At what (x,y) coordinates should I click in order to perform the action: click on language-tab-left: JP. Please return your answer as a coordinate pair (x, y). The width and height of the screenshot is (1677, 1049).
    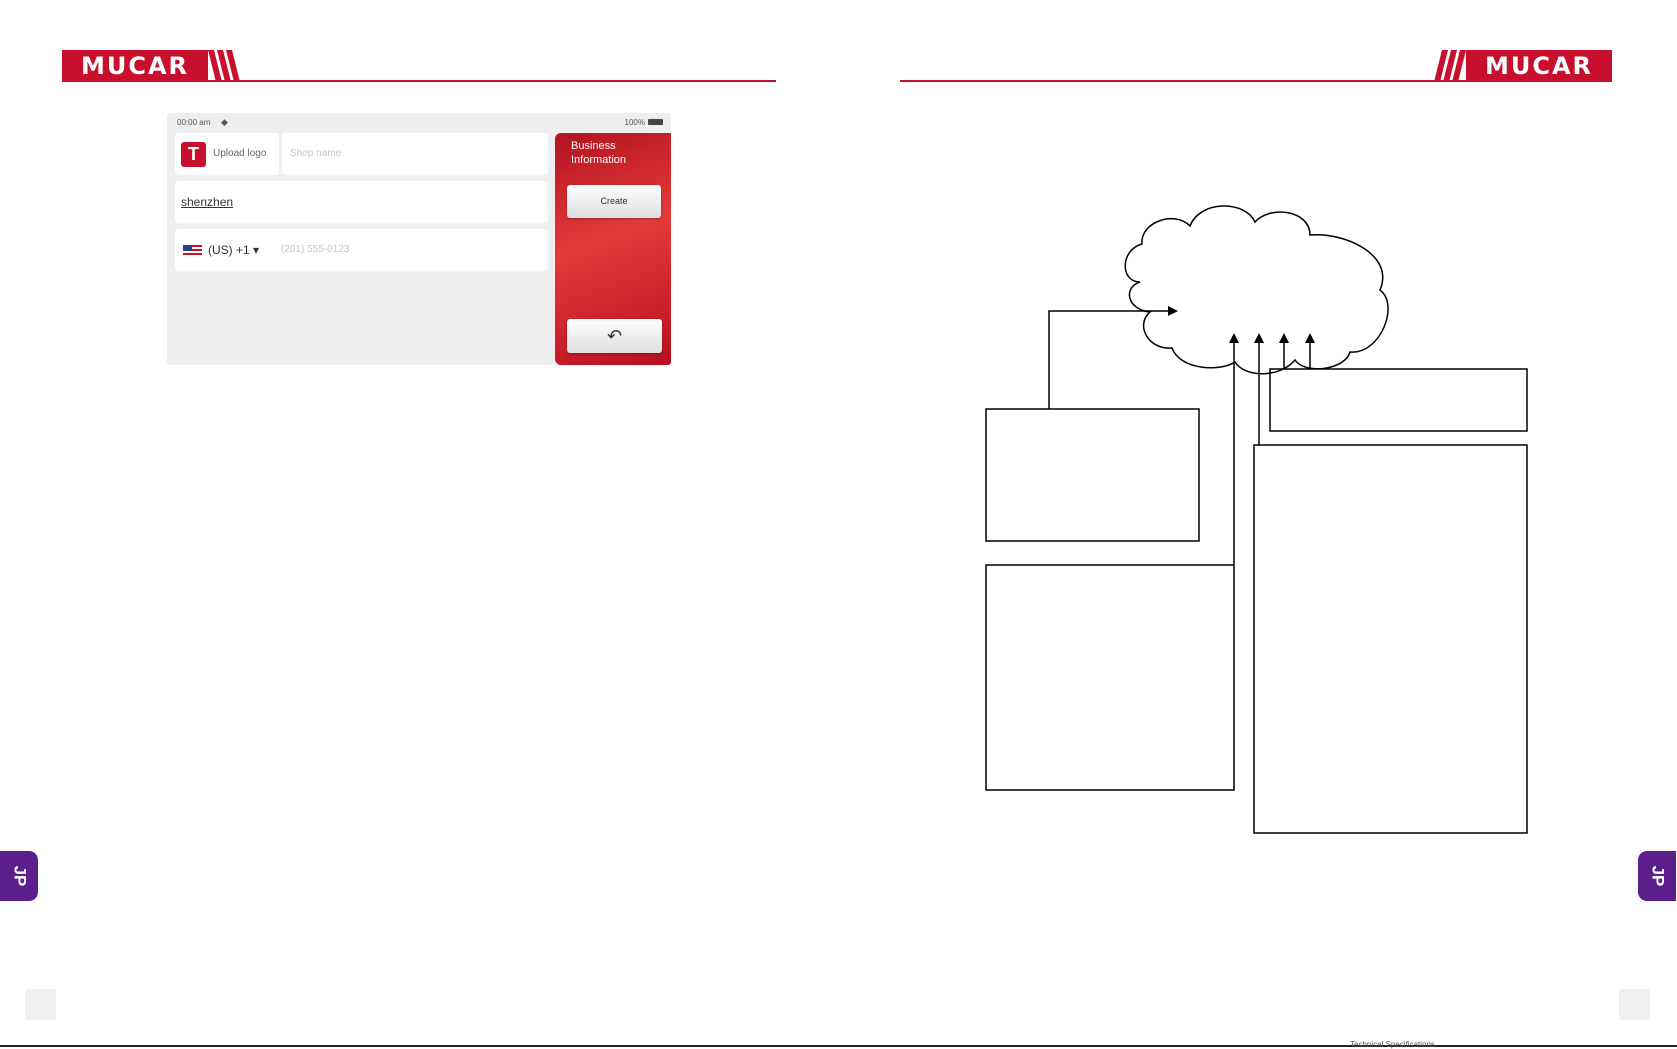
    Looking at the image, I should click on (19, 876).